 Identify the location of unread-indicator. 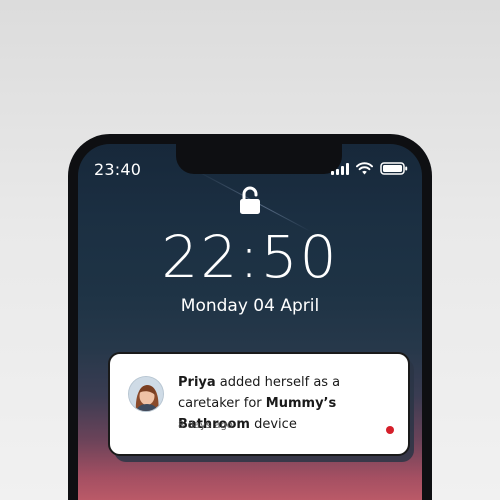
(390, 430).